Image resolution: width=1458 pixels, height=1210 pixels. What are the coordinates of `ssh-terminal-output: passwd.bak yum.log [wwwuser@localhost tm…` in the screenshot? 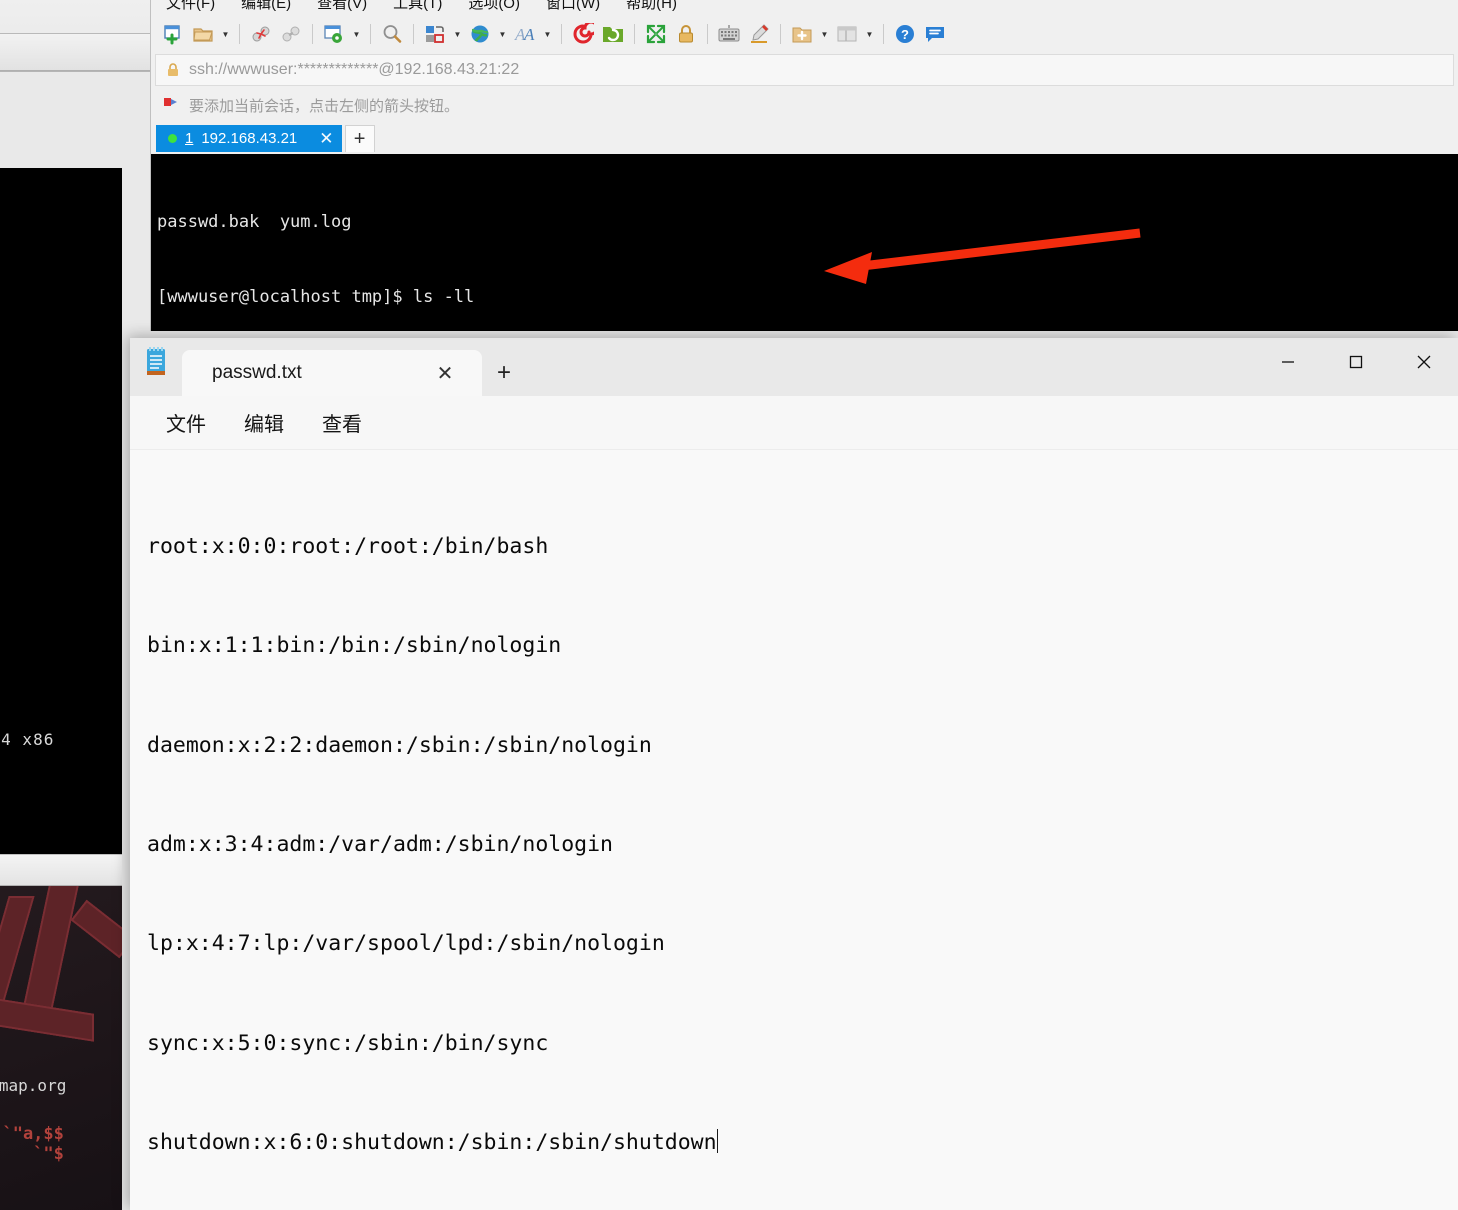 It's located at (804, 242).